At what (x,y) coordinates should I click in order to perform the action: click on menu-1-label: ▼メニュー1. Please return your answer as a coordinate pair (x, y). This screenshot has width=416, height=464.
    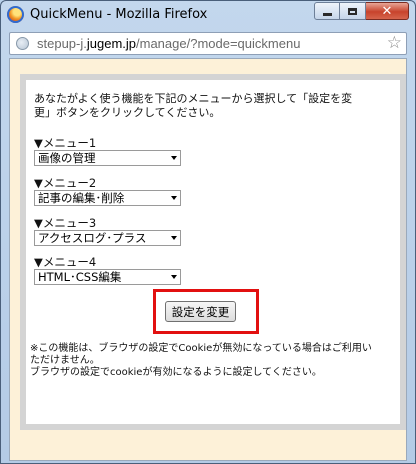
    Looking at the image, I should click on (65, 143).